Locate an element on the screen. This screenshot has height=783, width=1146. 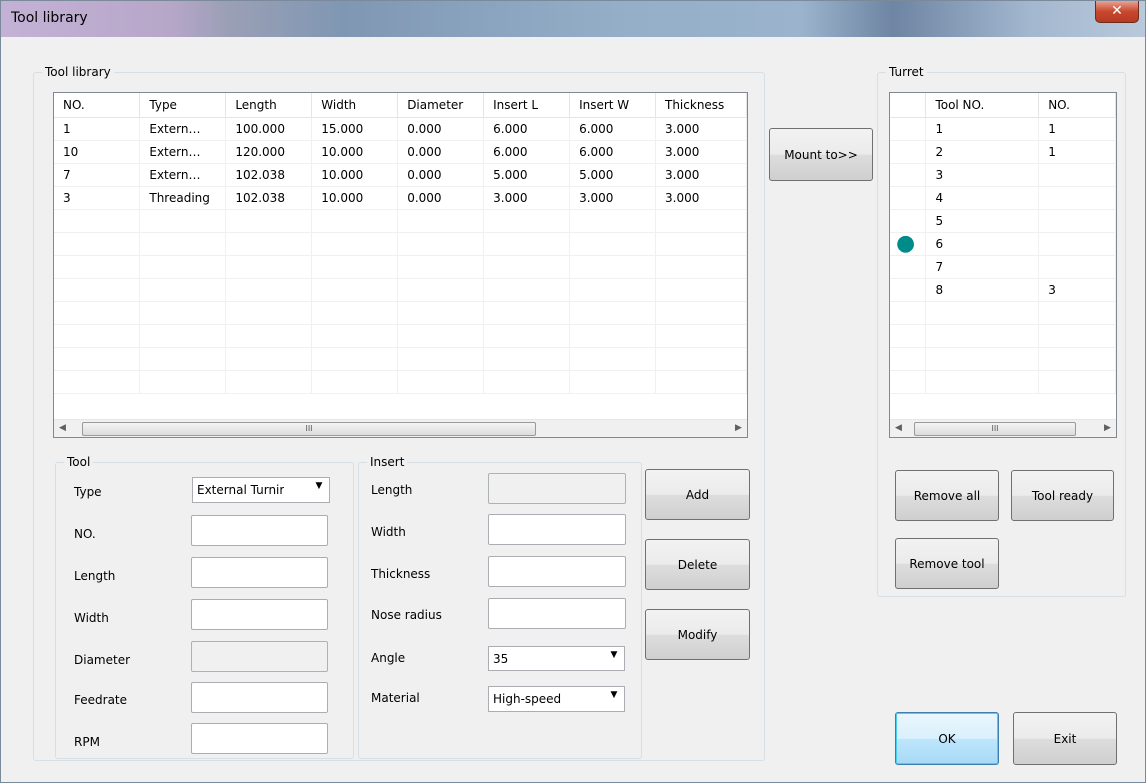
tool-rpm-input is located at coordinates (259, 738).